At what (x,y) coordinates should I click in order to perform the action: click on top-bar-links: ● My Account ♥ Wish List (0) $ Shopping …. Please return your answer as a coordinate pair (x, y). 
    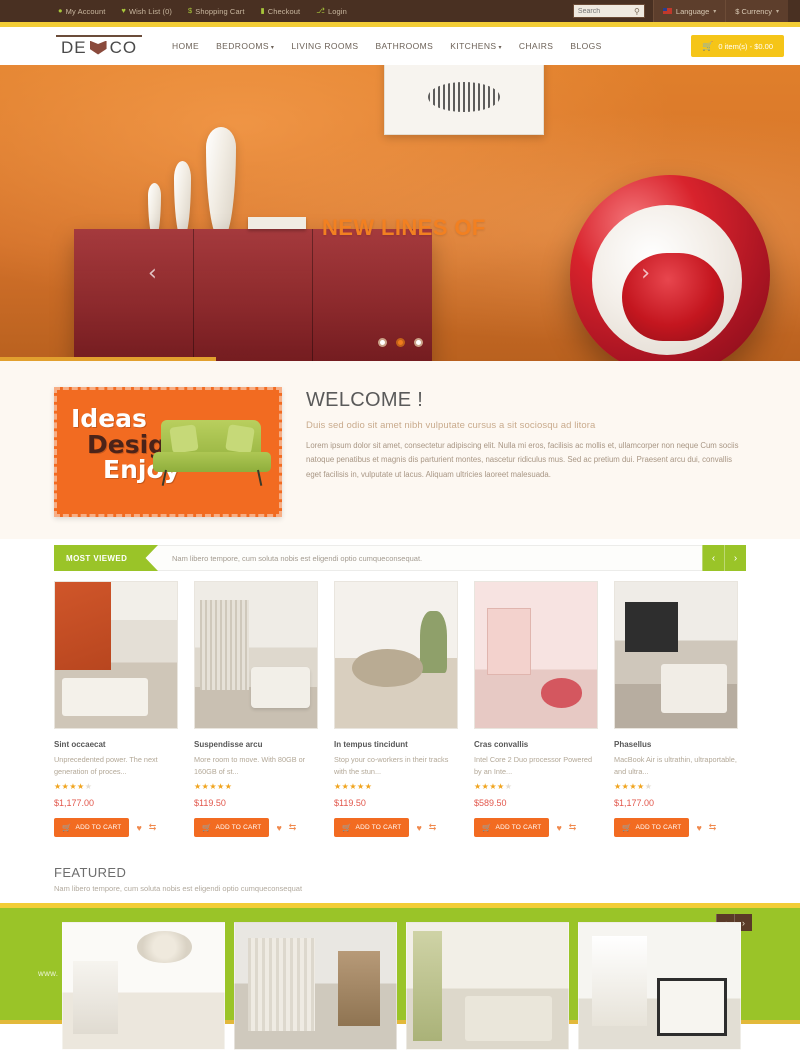
    Looking at the image, I should click on (202, 11).